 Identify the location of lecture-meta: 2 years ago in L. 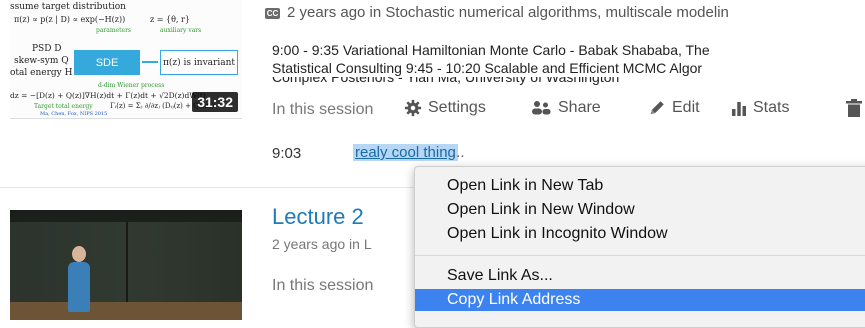
(322, 244).